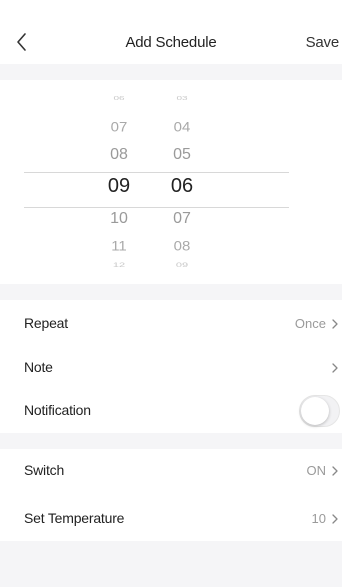 The width and height of the screenshot is (342, 587). What do you see at coordinates (38, 367) in the screenshot?
I see `note-label: Note` at bounding box center [38, 367].